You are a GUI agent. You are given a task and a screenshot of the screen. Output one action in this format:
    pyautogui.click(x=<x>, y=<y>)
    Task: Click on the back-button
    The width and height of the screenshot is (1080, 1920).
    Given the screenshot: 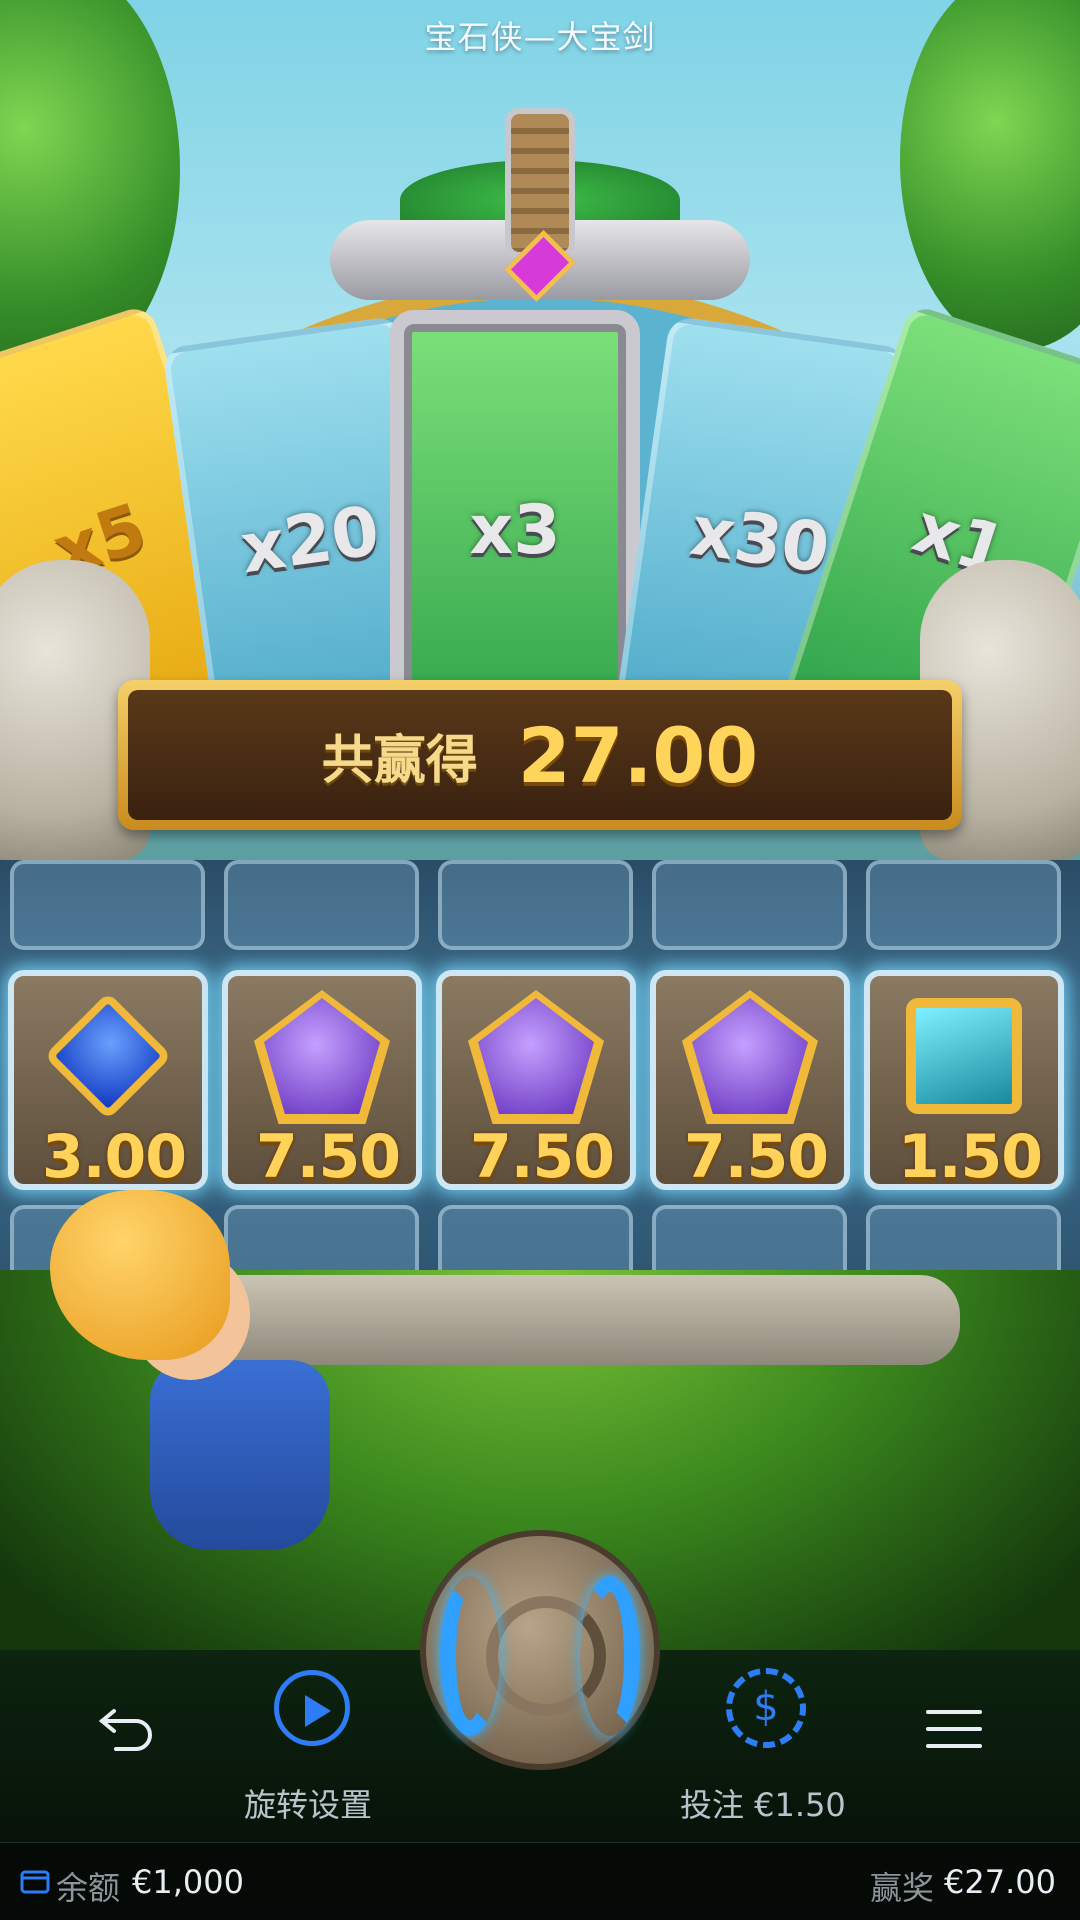 What is the action you would take?
    pyautogui.click(x=126, y=1730)
    